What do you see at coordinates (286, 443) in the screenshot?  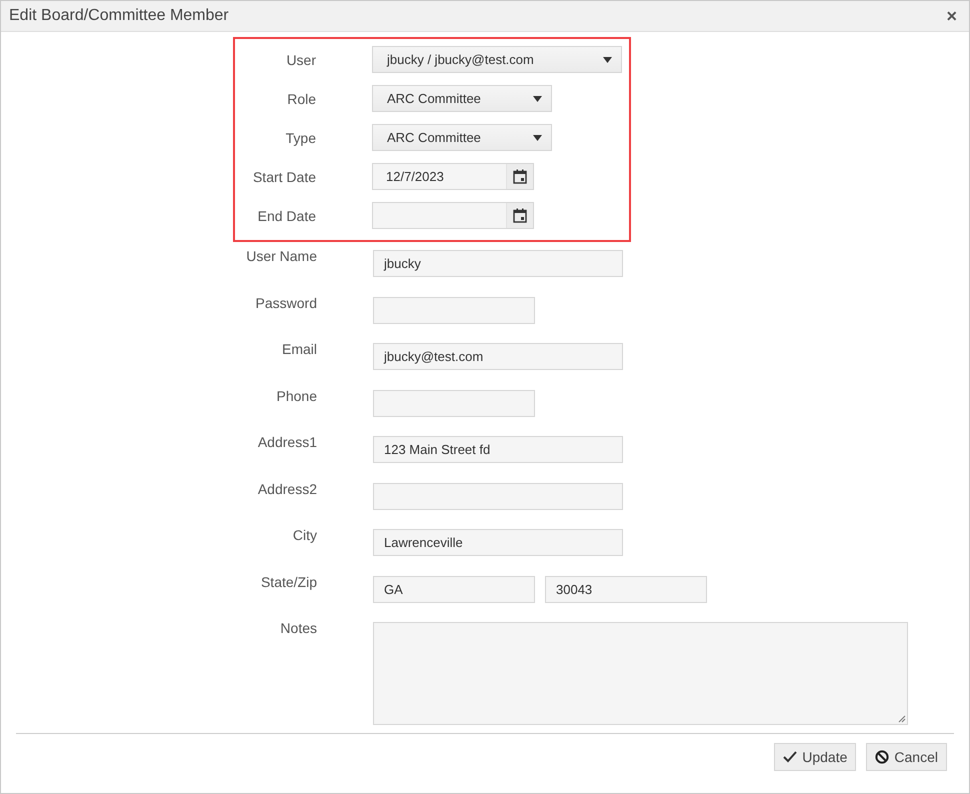 I see `field-label: Address1` at bounding box center [286, 443].